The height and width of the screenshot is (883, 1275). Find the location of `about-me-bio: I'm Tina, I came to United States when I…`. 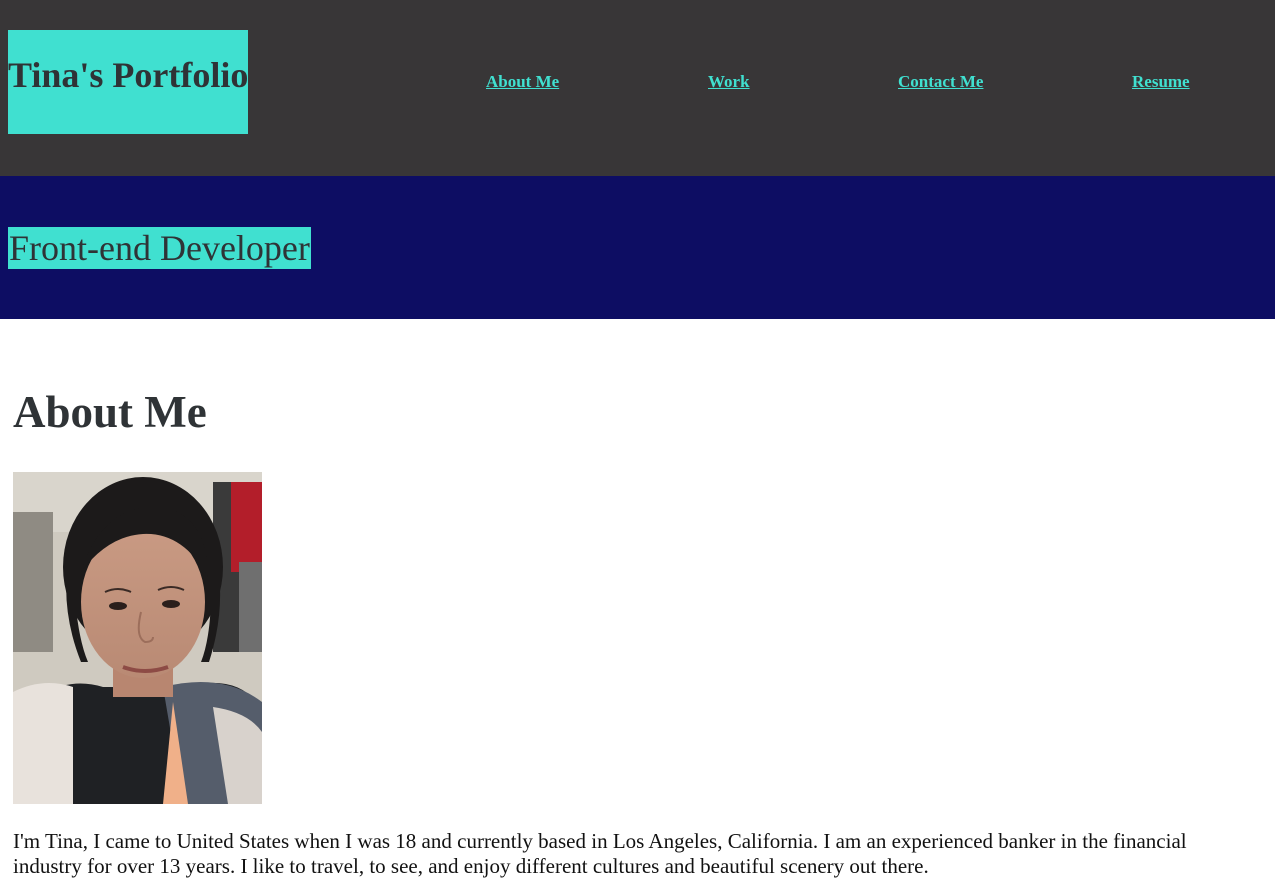

about-me-bio: I'm Tina, I came to United States when I… is located at coordinates (600, 853).